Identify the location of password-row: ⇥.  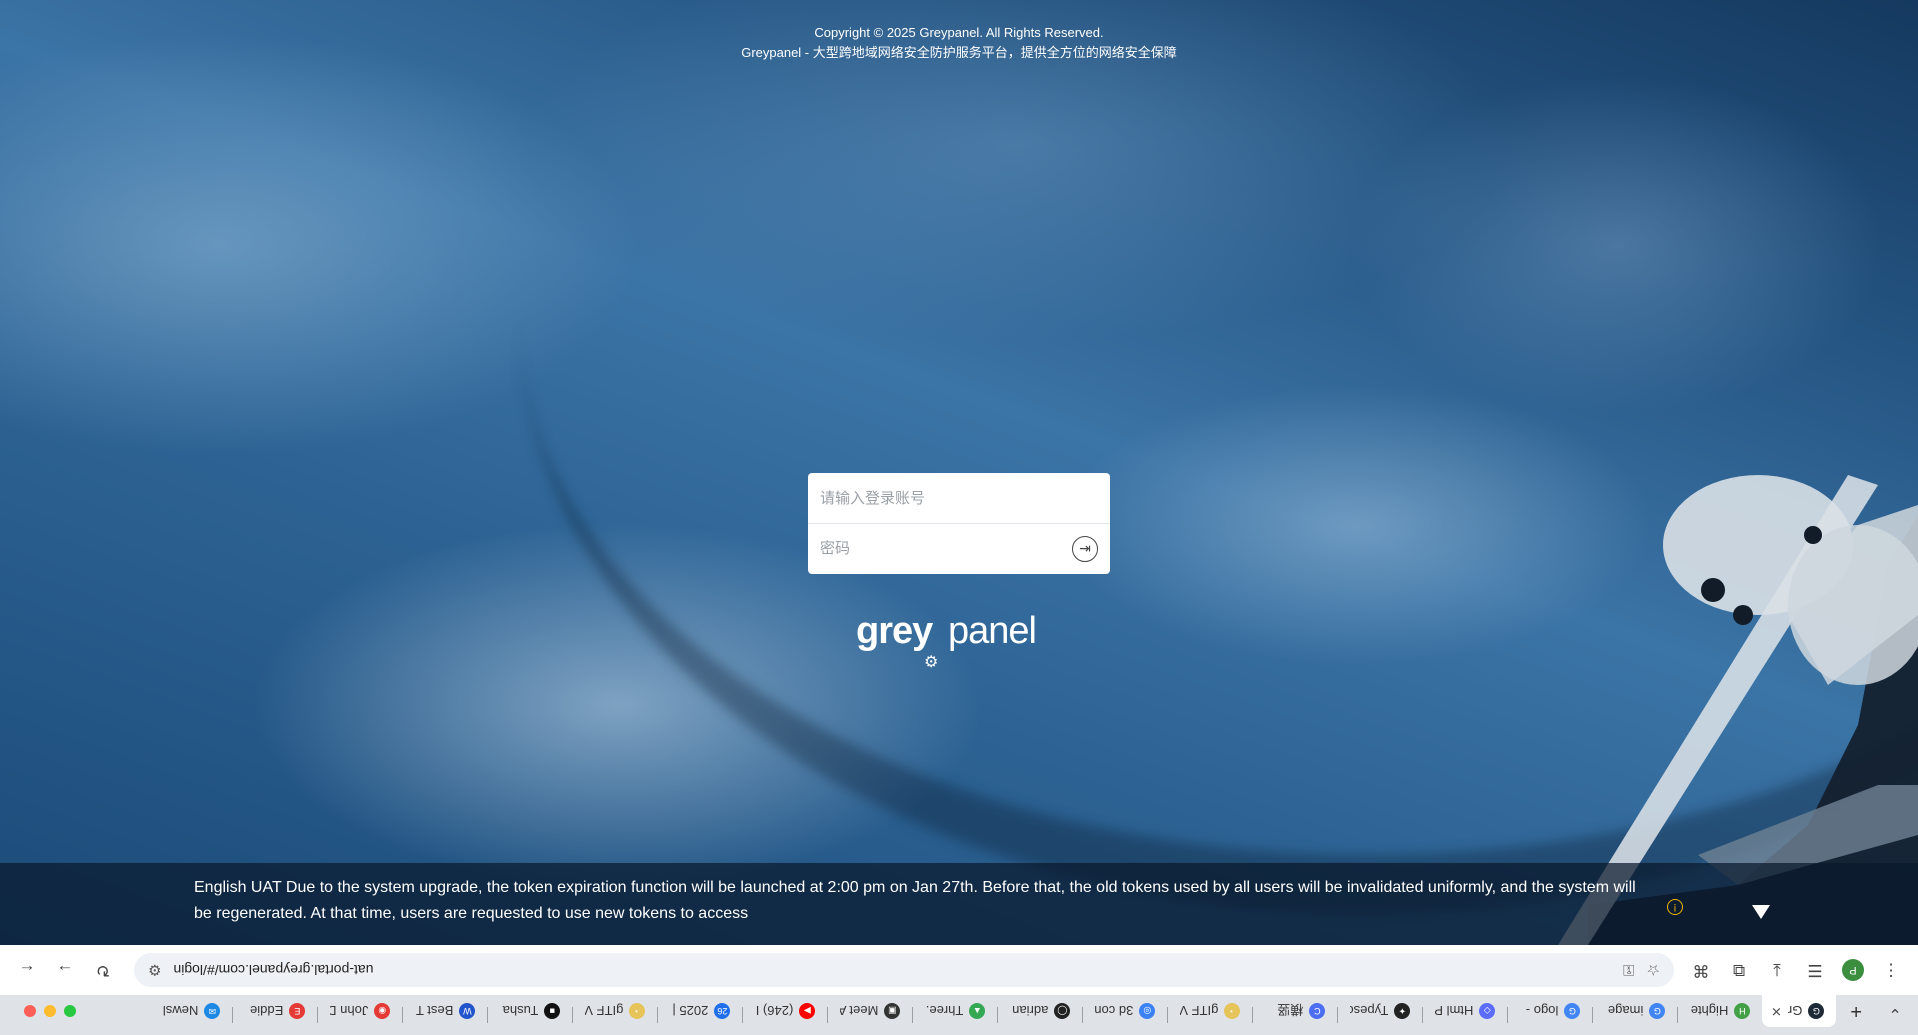
(959, 548).